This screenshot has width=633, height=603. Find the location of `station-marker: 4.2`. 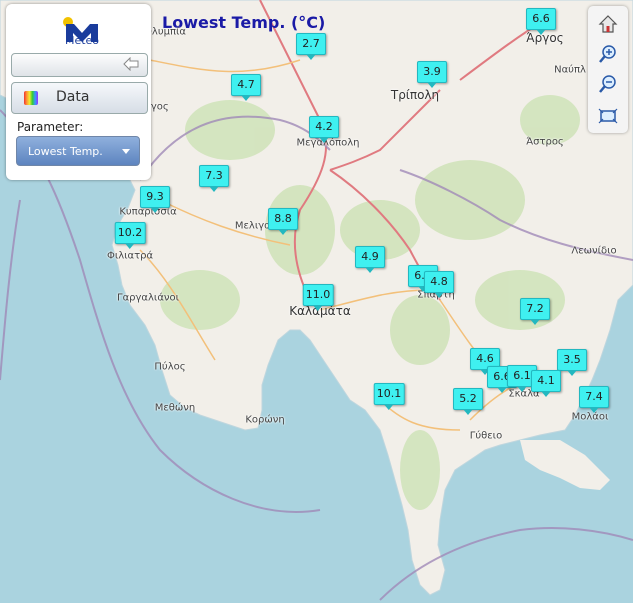

station-marker: 4.2 is located at coordinates (324, 129).